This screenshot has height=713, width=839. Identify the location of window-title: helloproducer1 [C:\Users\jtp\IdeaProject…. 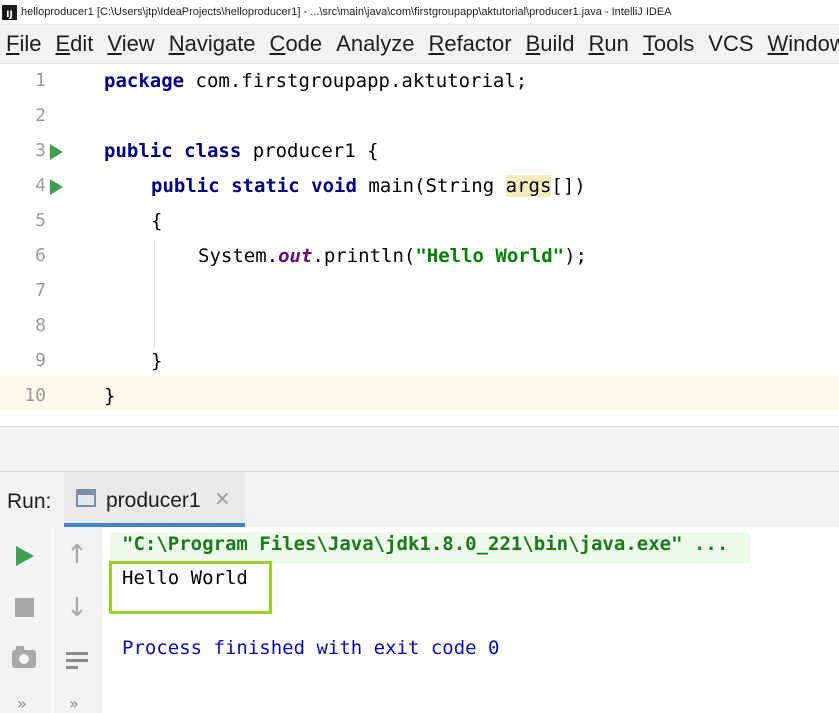
(346, 12).